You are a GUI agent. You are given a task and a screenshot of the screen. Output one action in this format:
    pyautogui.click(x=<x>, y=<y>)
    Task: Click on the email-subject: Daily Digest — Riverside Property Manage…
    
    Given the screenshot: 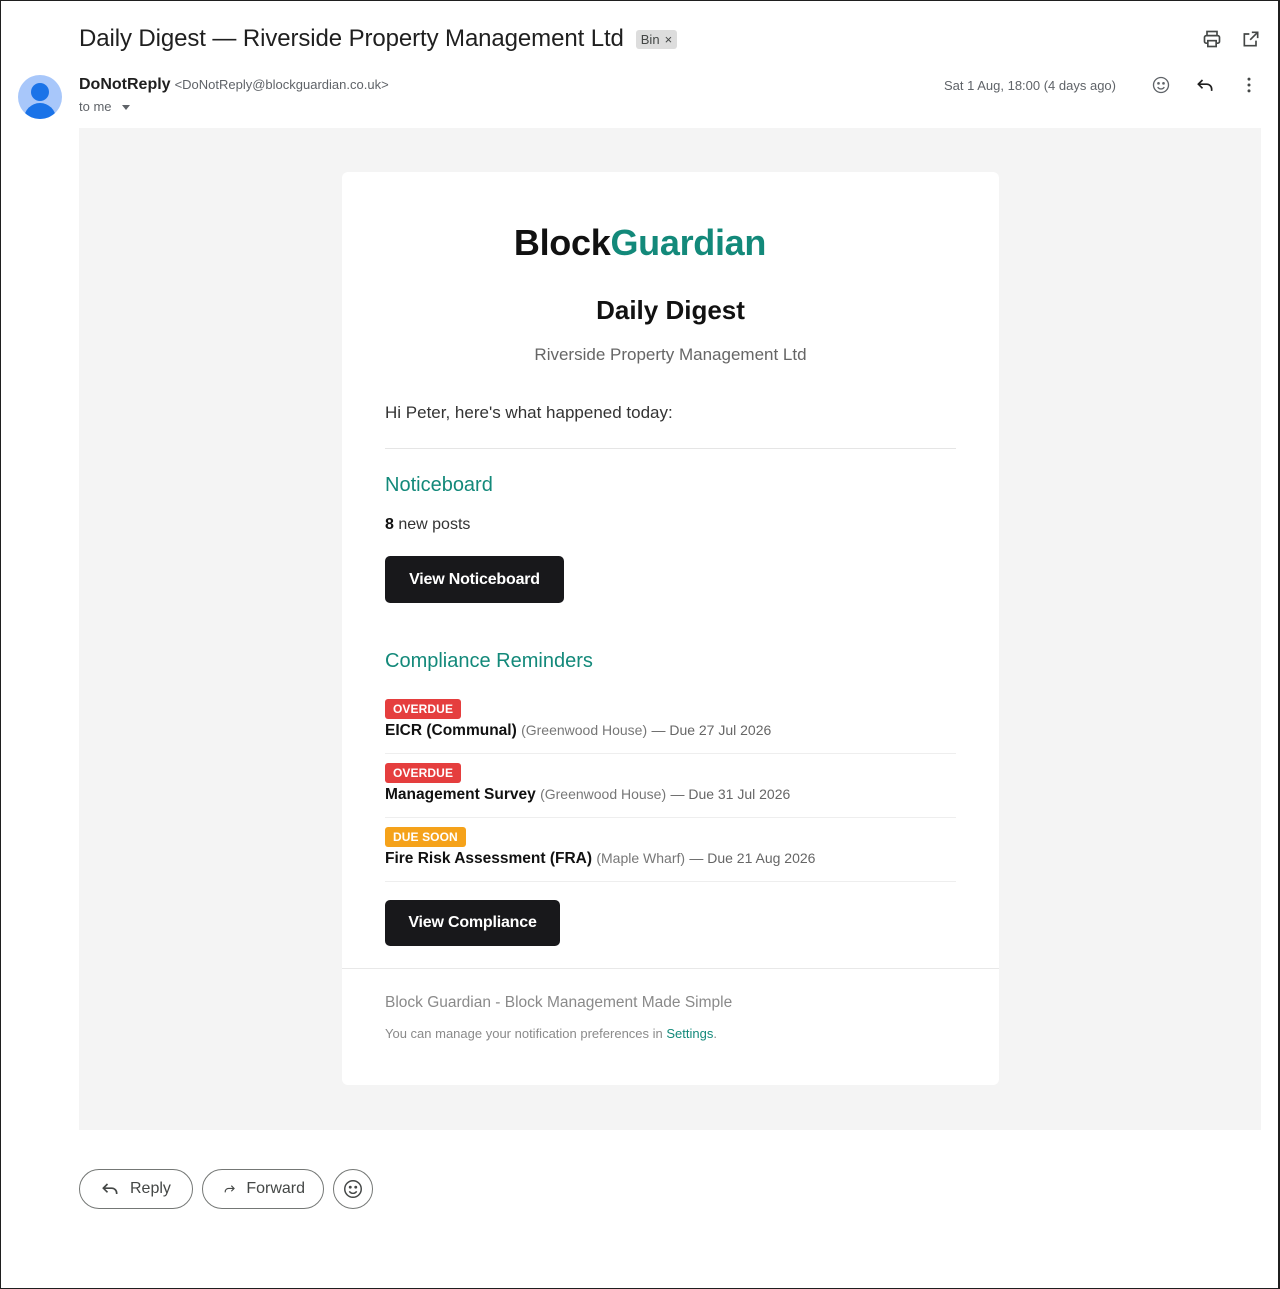 What is the action you would take?
    pyautogui.click(x=351, y=38)
    